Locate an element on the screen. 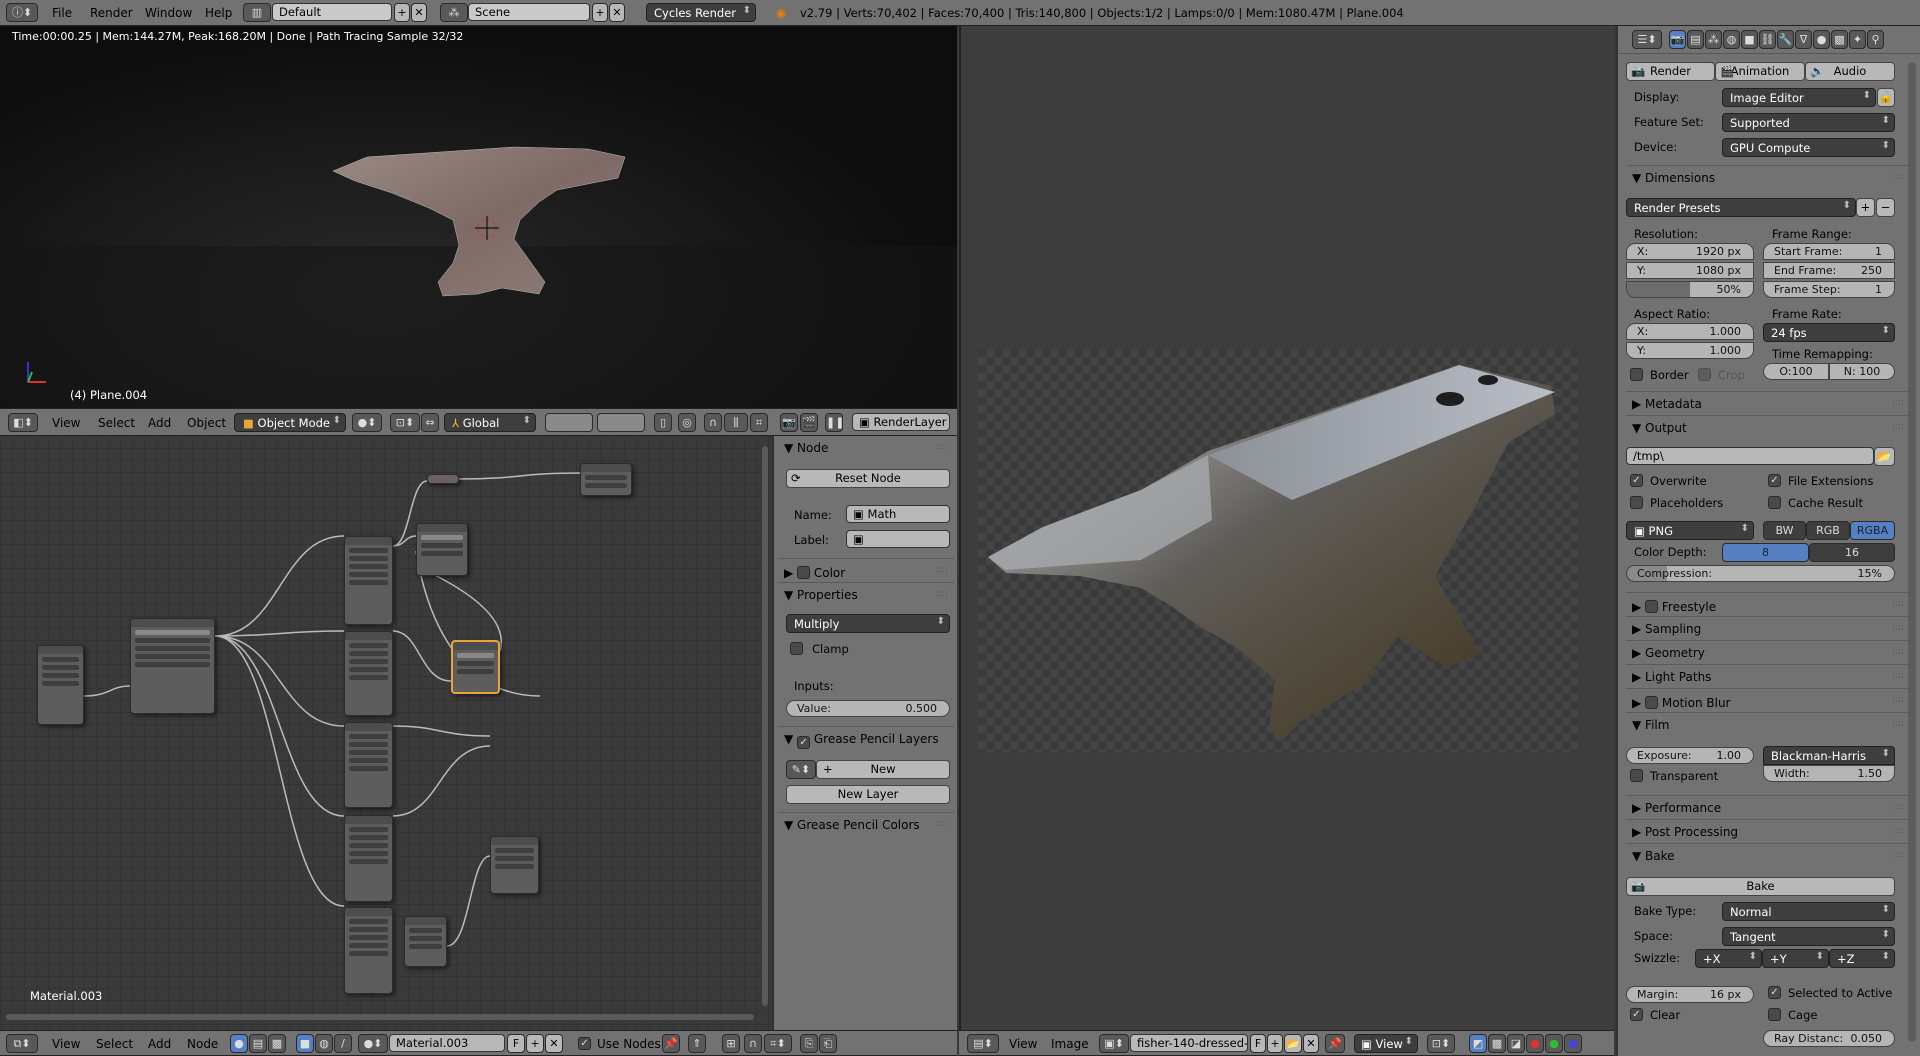 The width and height of the screenshot is (1920, 1056). transparent-checkbox is located at coordinates (1636, 775).